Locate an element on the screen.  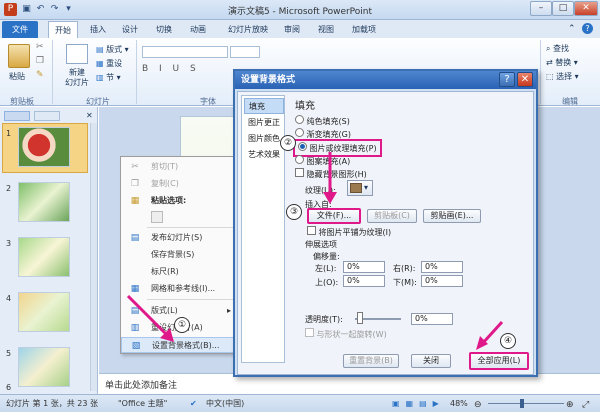
nav-picture-corrections: 图片更正 is located at coordinates (264, 123).